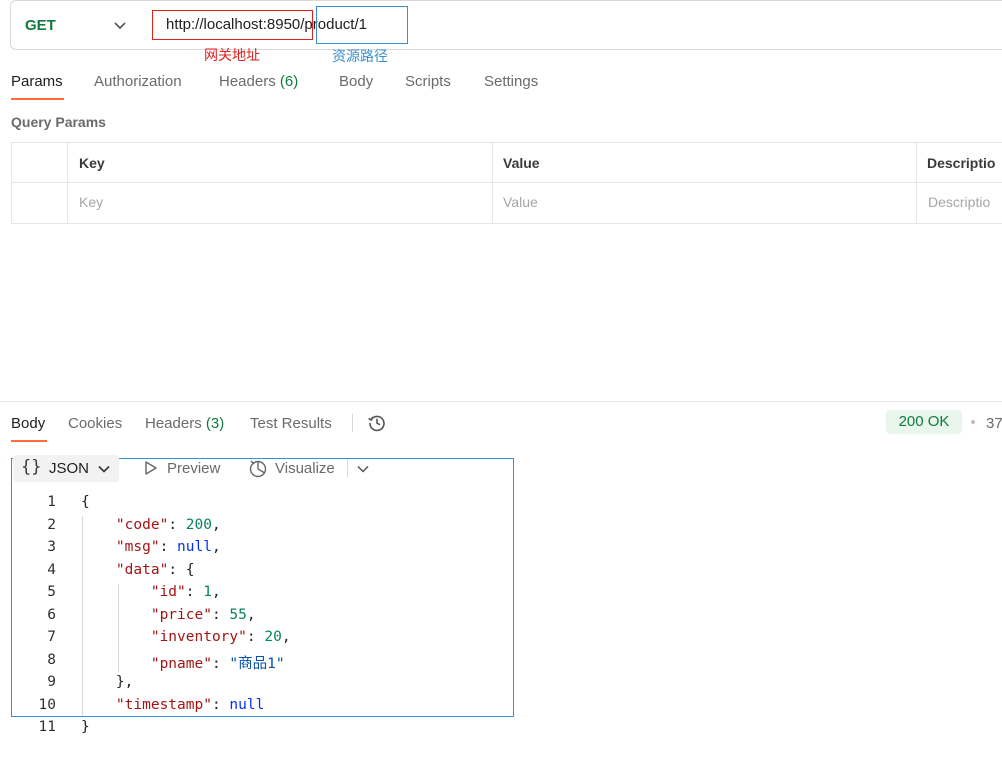 This screenshot has height=763, width=1002. I want to click on tab-headers-count: (6), so click(289, 81).